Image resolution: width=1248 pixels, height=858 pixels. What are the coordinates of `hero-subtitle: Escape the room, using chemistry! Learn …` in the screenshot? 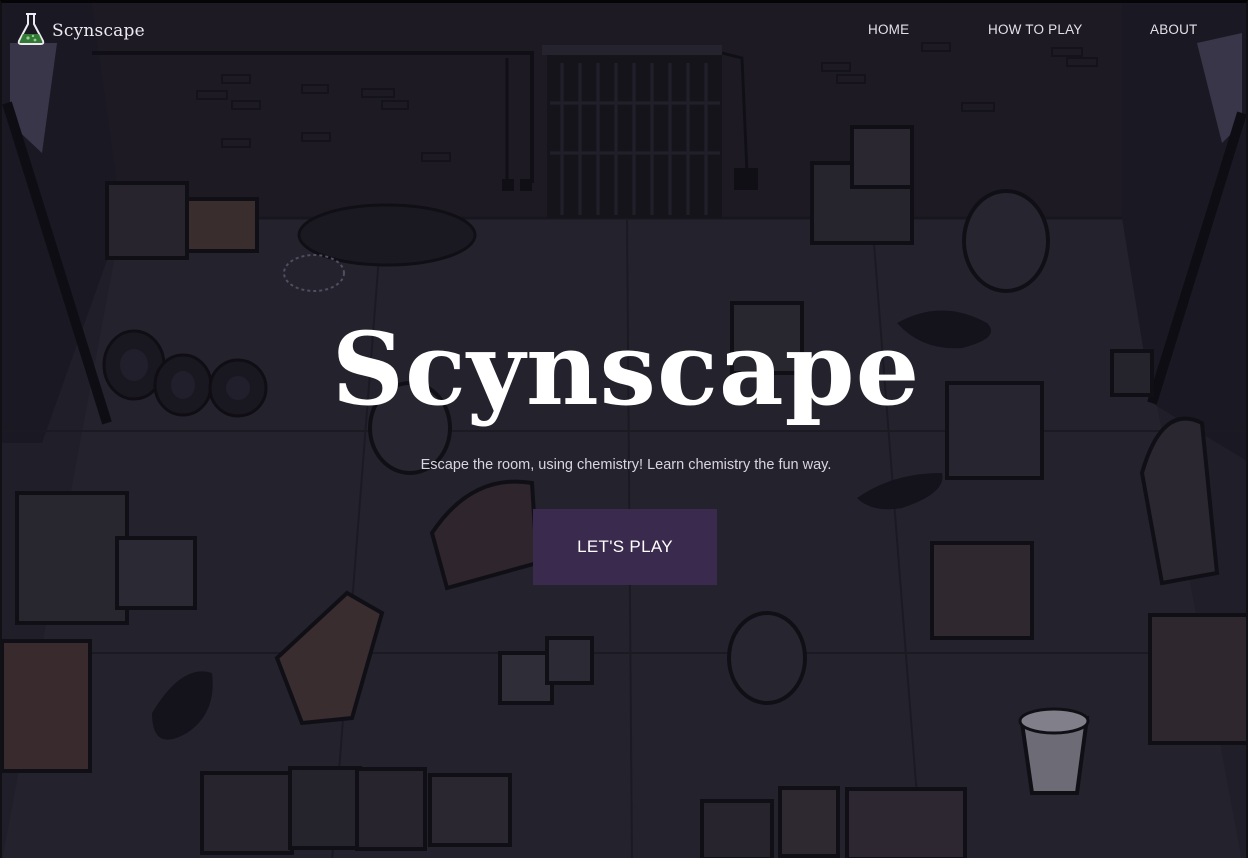 It's located at (626, 465).